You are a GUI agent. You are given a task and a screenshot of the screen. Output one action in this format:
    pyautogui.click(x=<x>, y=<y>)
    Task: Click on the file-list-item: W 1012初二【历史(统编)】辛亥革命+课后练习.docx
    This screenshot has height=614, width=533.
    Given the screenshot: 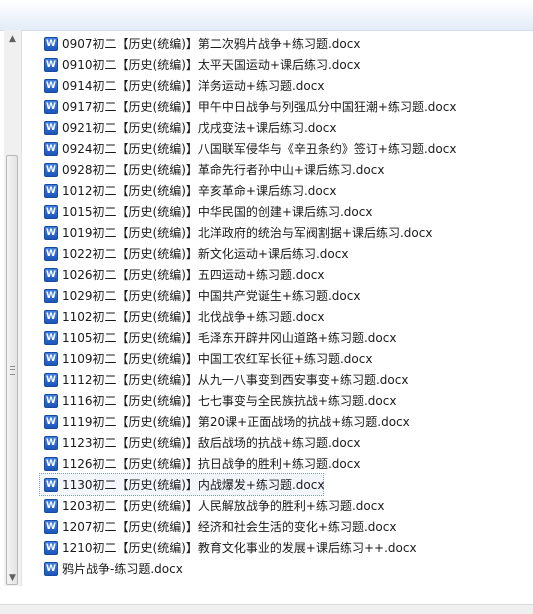 What is the action you would take?
    pyautogui.click(x=280, y=190)
    